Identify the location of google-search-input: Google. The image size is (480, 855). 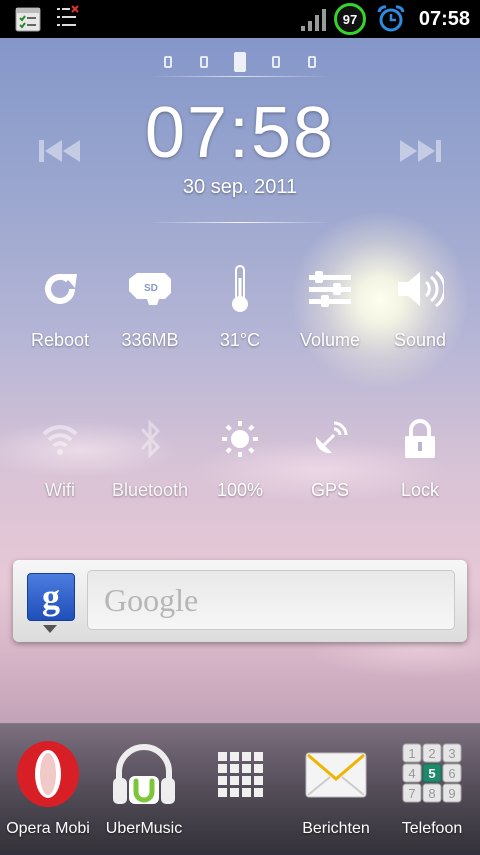
(271, 600).